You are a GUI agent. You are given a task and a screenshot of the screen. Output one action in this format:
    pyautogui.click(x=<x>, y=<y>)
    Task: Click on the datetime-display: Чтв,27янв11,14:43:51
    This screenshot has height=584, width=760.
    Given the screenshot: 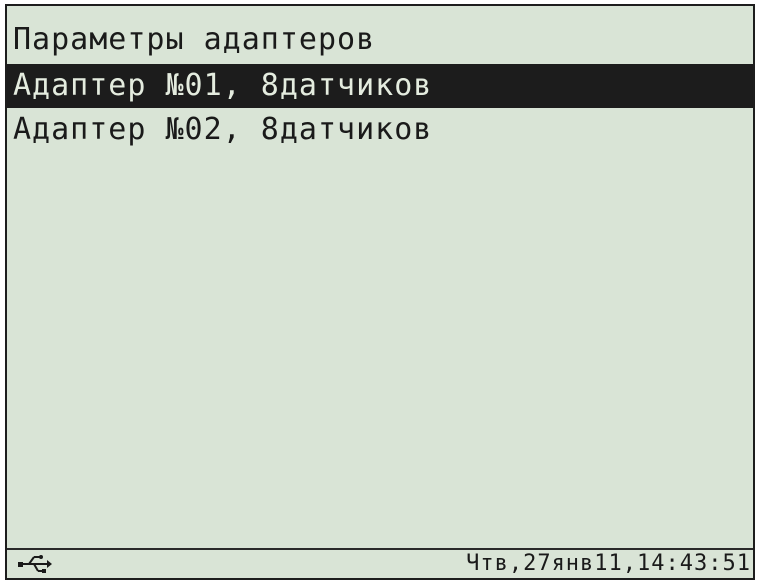 What is the action you would take?
    pyautogui.click(x=608, y=563)
    